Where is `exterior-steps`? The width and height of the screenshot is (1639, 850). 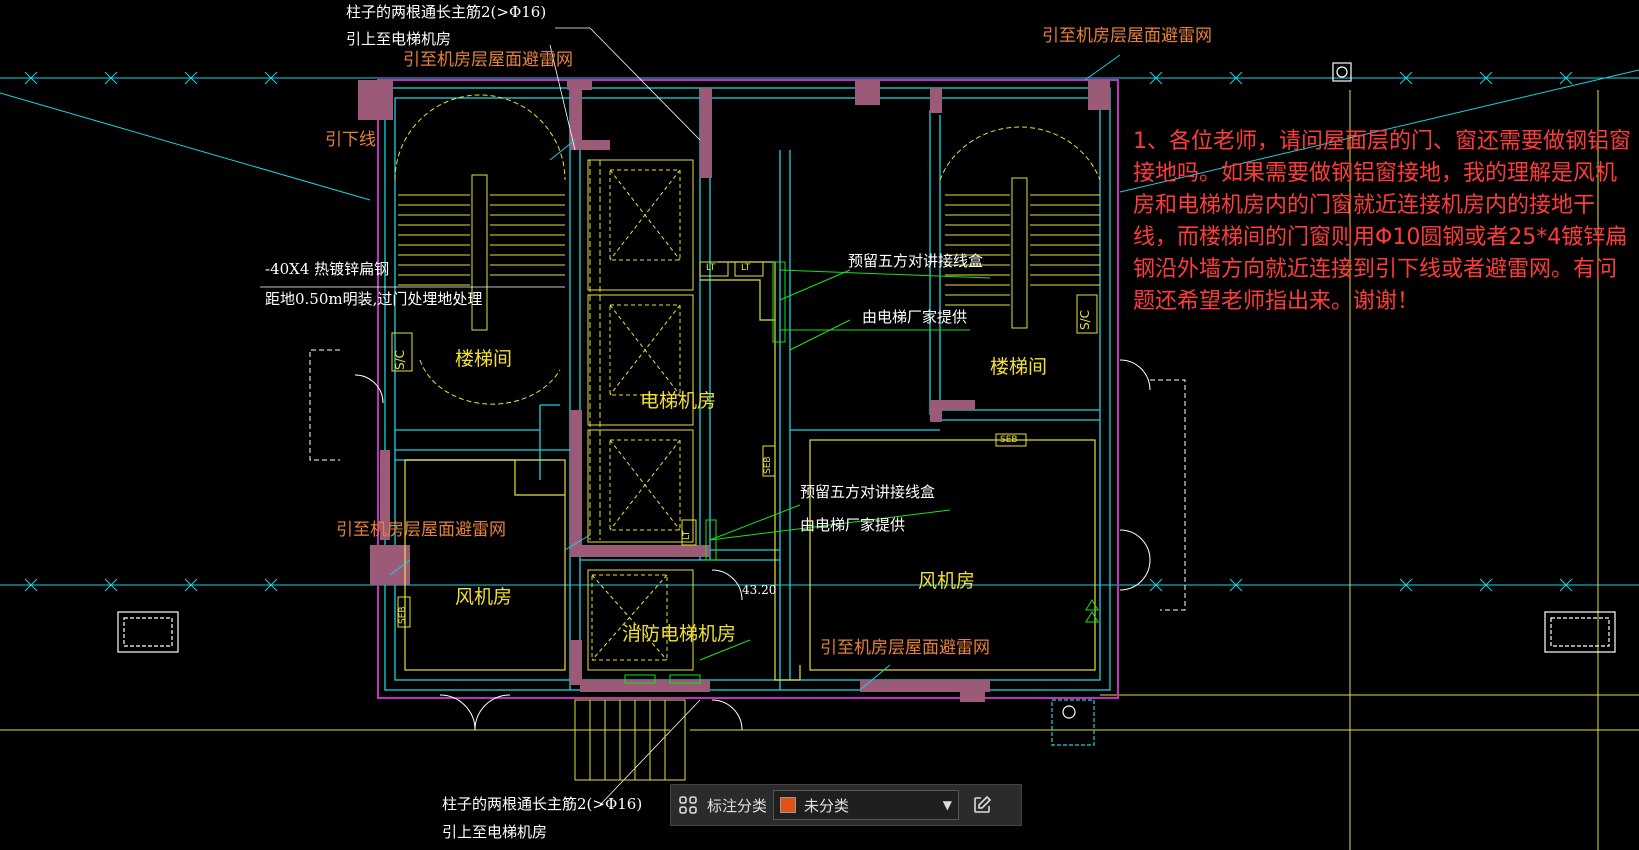
exterior-steps is located at coordinates (630, 740).